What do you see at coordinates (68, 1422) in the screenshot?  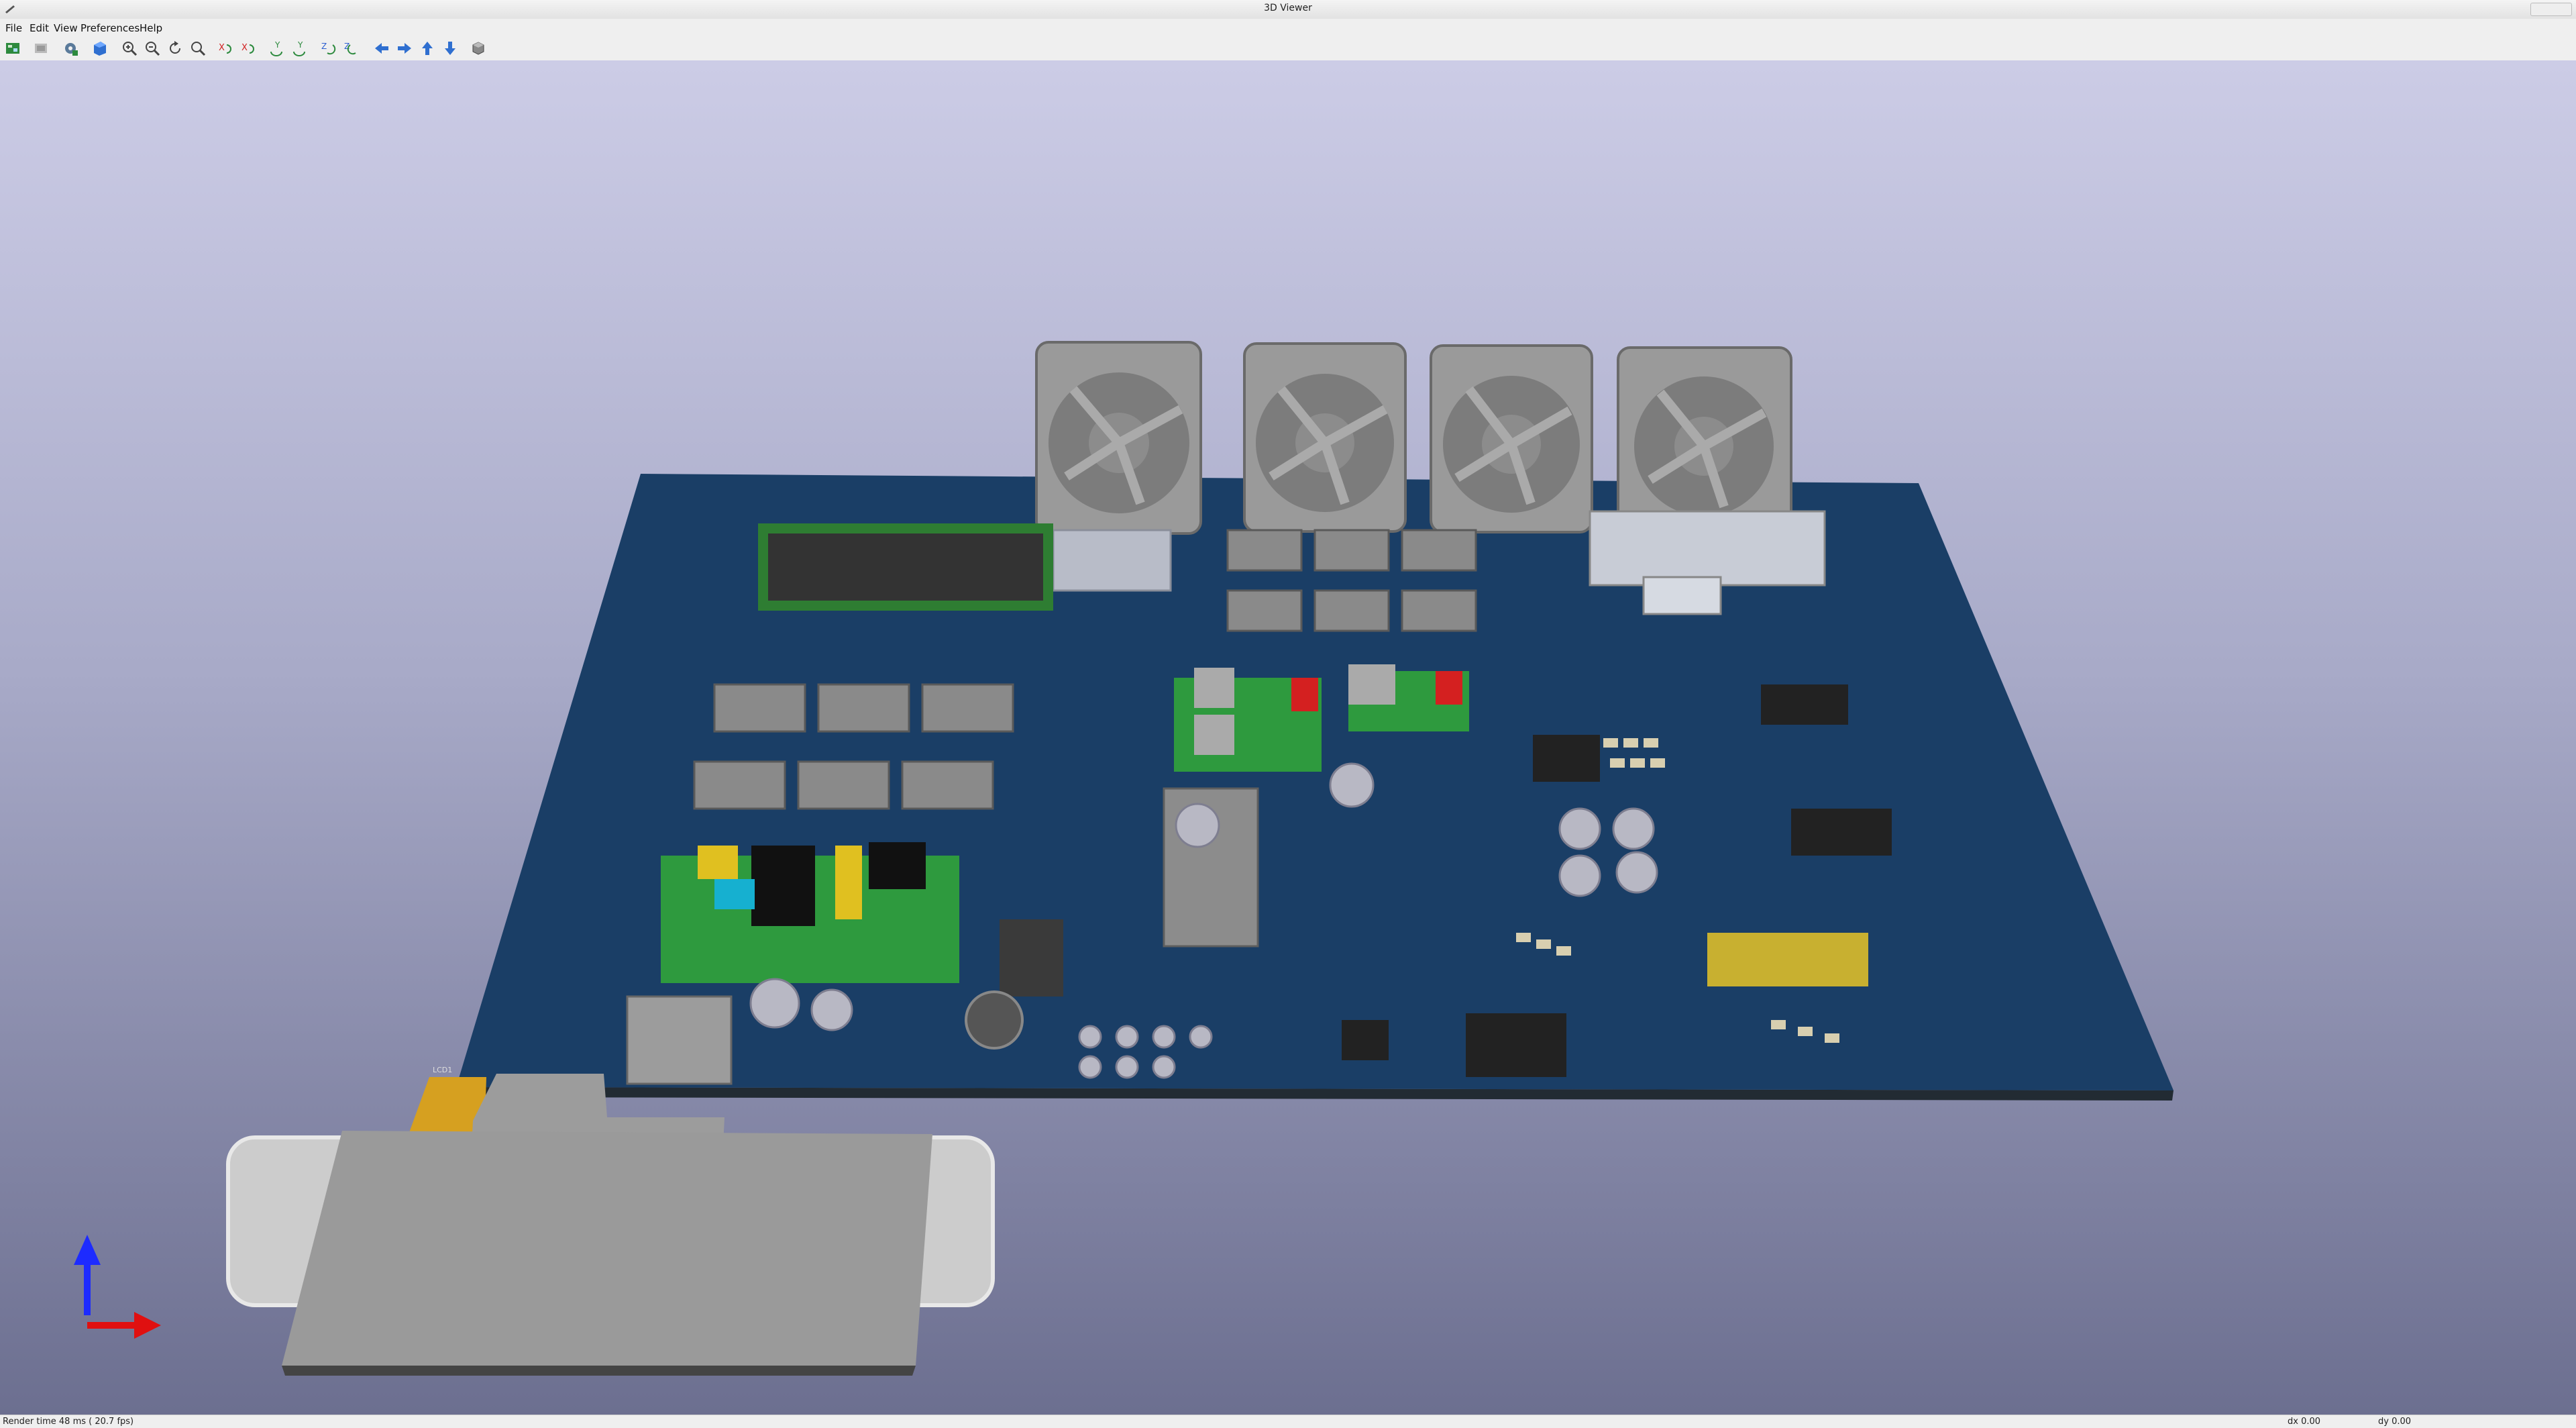 I see `render-time-label: Render time 48 ms ( 20.7 fps)` at bounding box center [68, 1422].